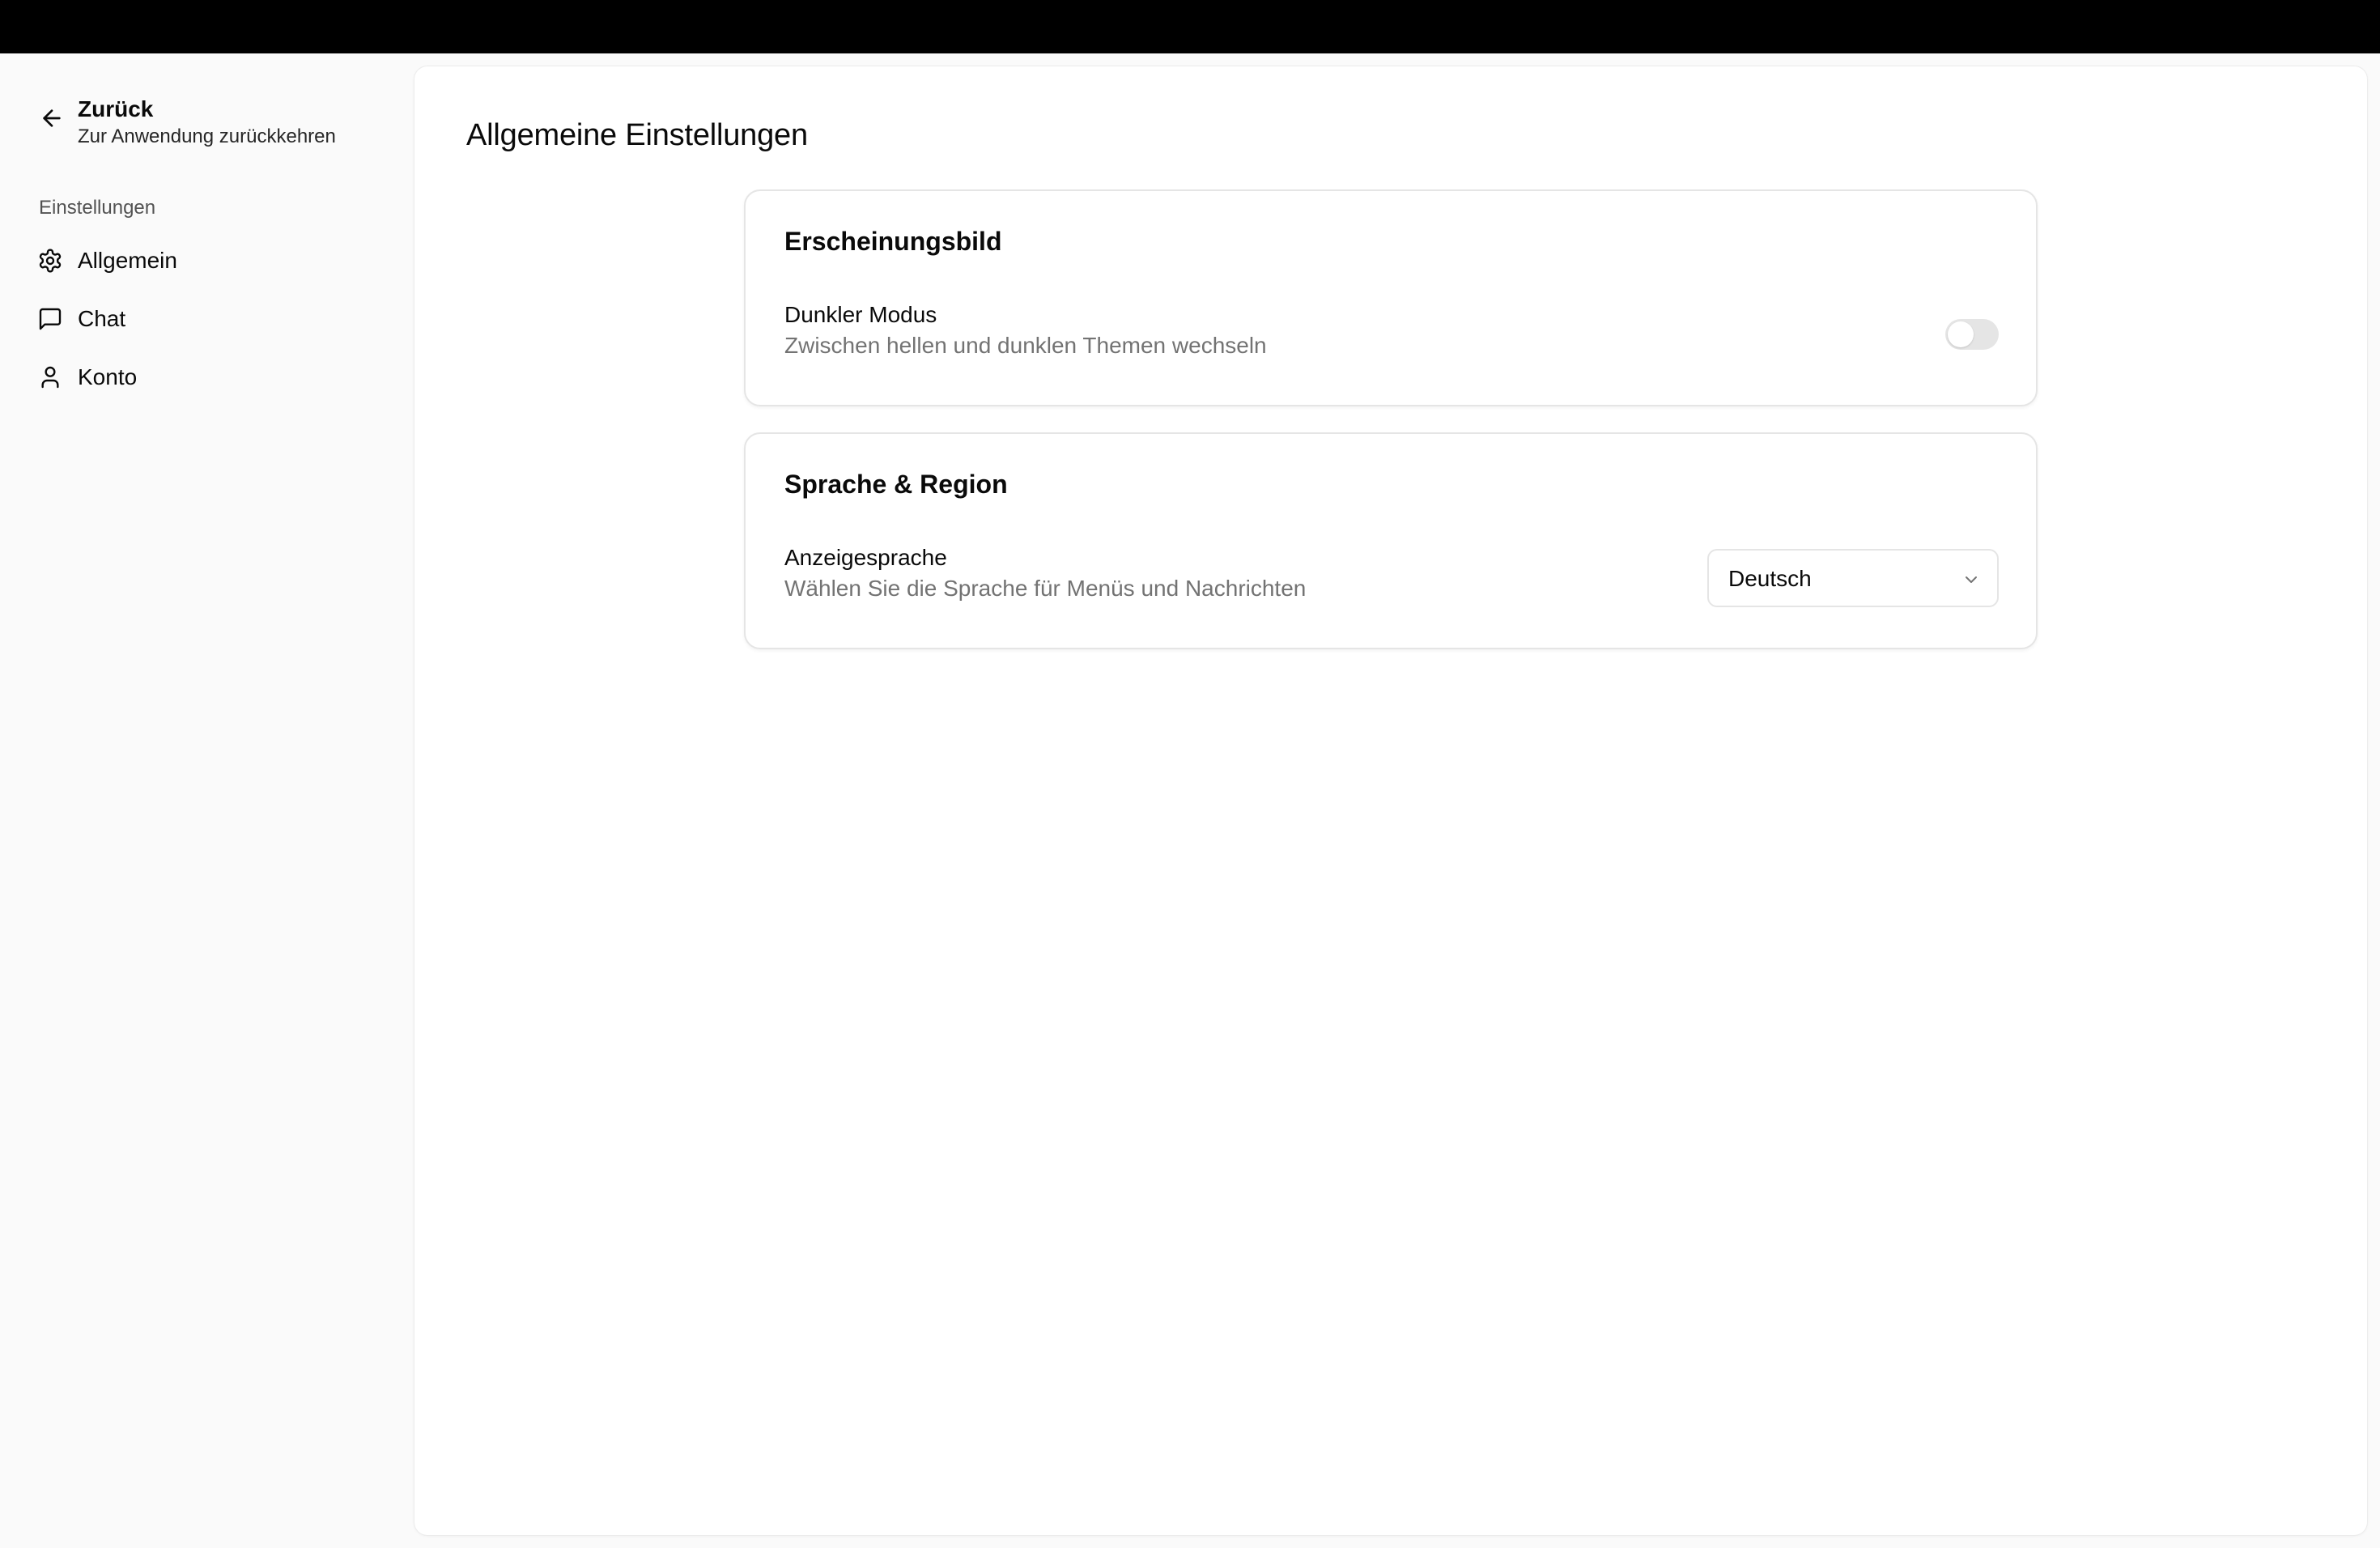  I want to click on chevron-down-icon, so click(1971, 580).